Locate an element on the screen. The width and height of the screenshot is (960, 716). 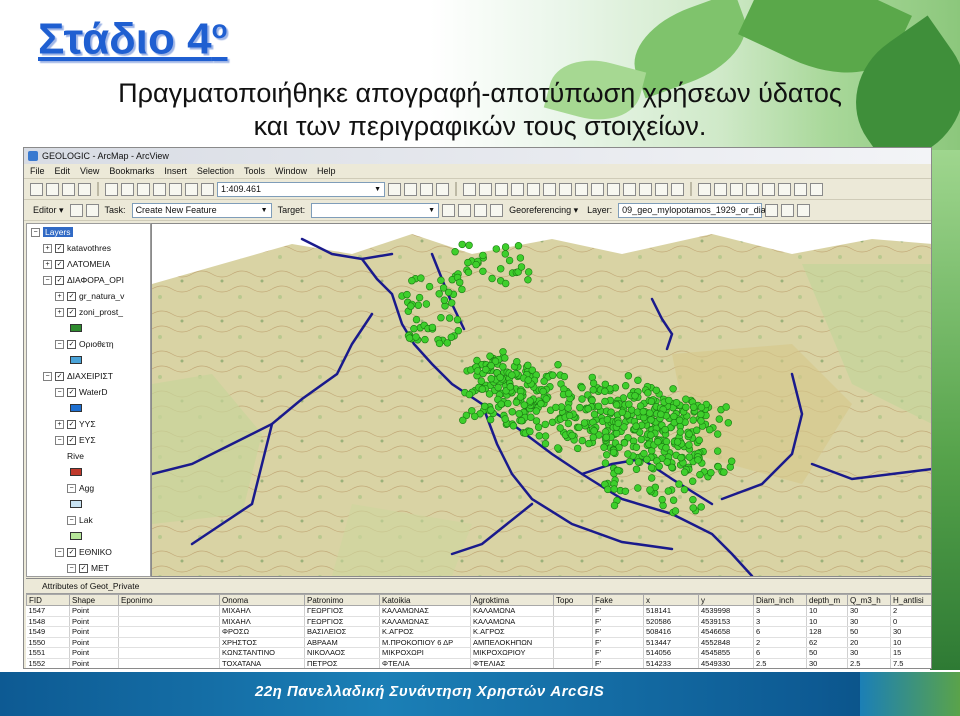
redo-icon is located at coordinates (191, 189).